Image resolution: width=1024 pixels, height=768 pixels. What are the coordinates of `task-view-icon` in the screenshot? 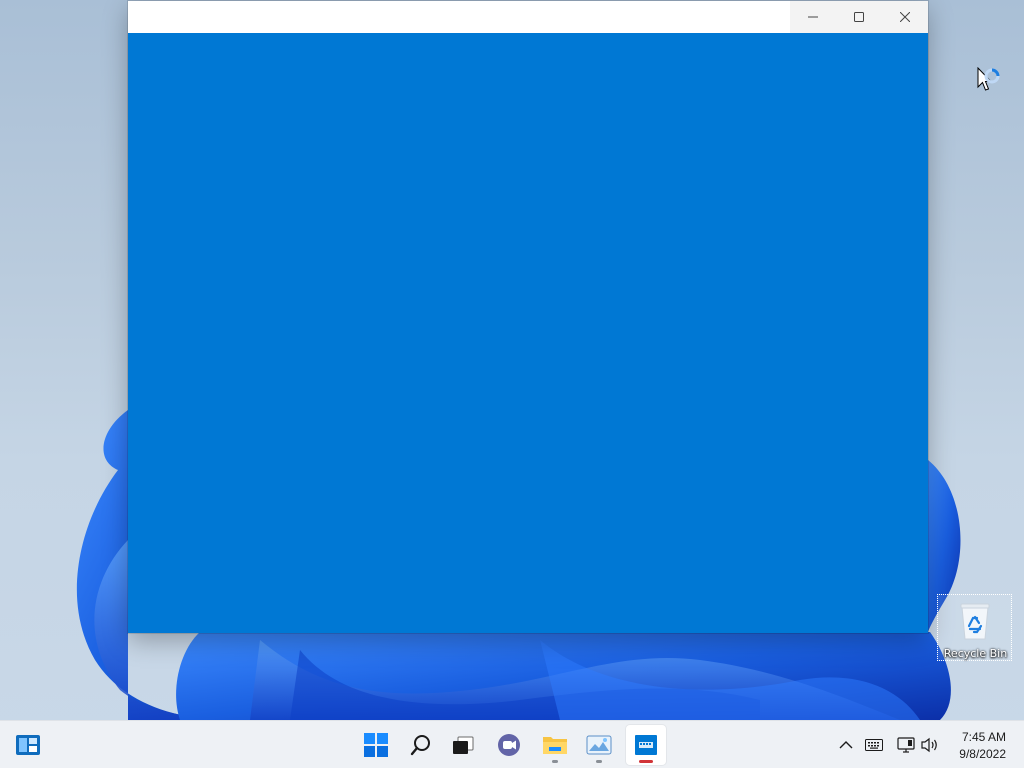 It's located at (463, 745).